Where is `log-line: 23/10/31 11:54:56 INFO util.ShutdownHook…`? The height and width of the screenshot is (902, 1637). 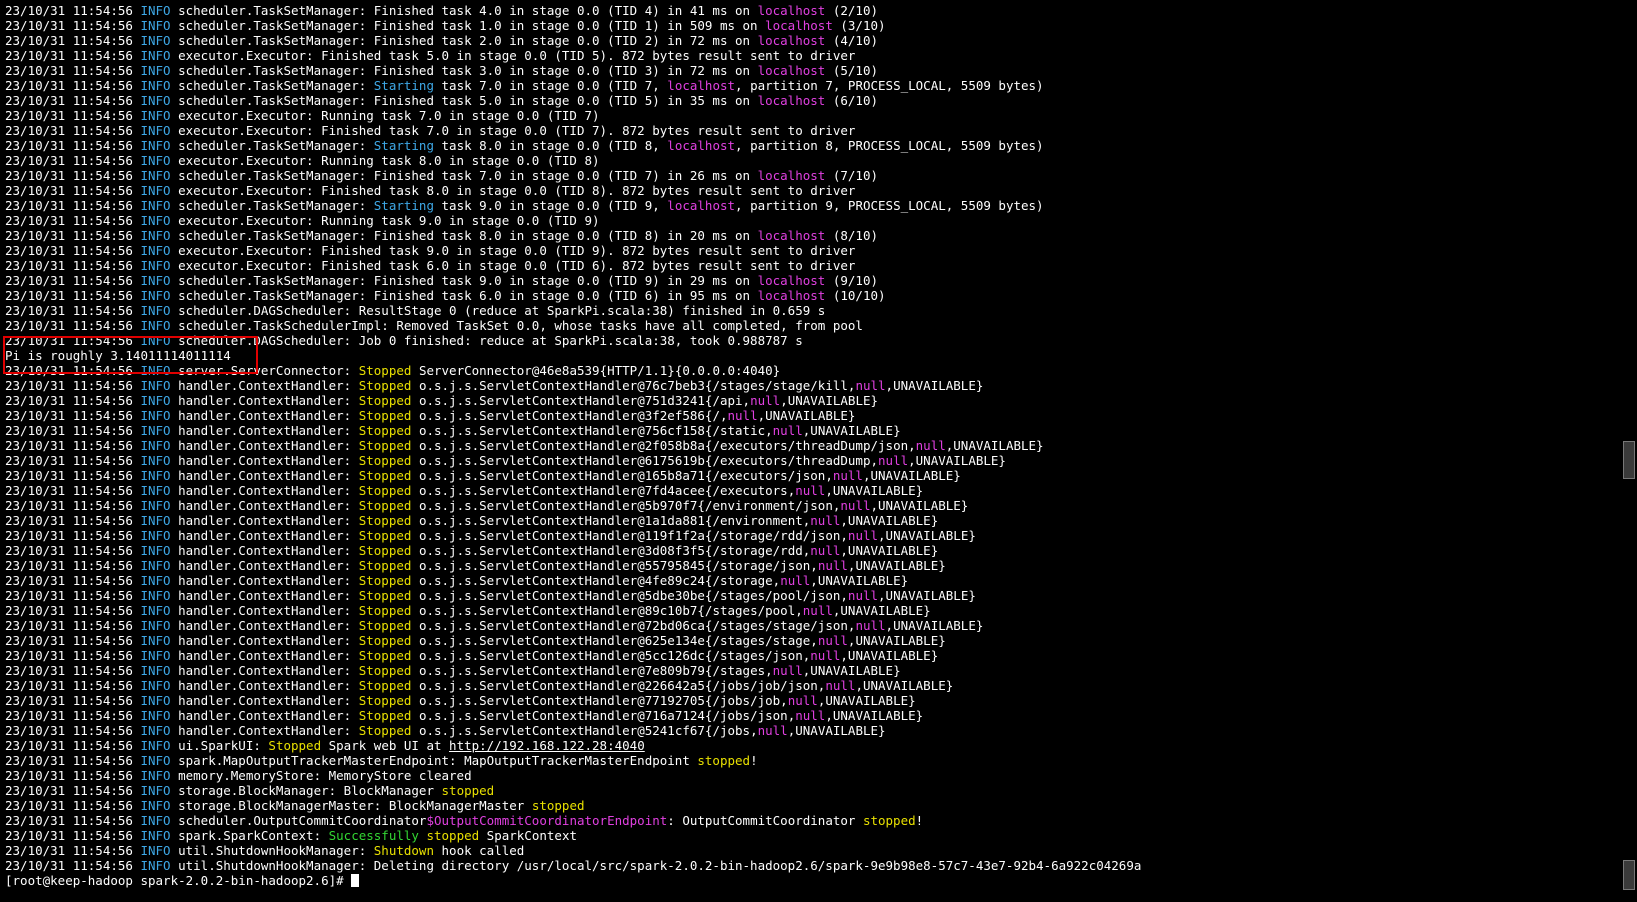
log-line: 23/10/31 11:54:56 INFO util.ShutdownHook… is located at coordinates (573, 850).